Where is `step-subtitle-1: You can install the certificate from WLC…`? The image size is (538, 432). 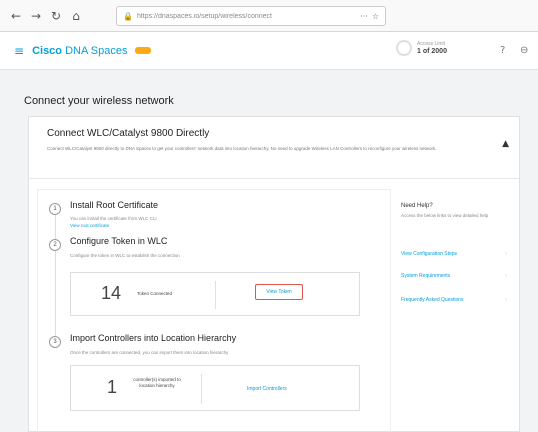
step-subtitle-1: You can install the certificate from WLC… is located at coordinates (113, 218).